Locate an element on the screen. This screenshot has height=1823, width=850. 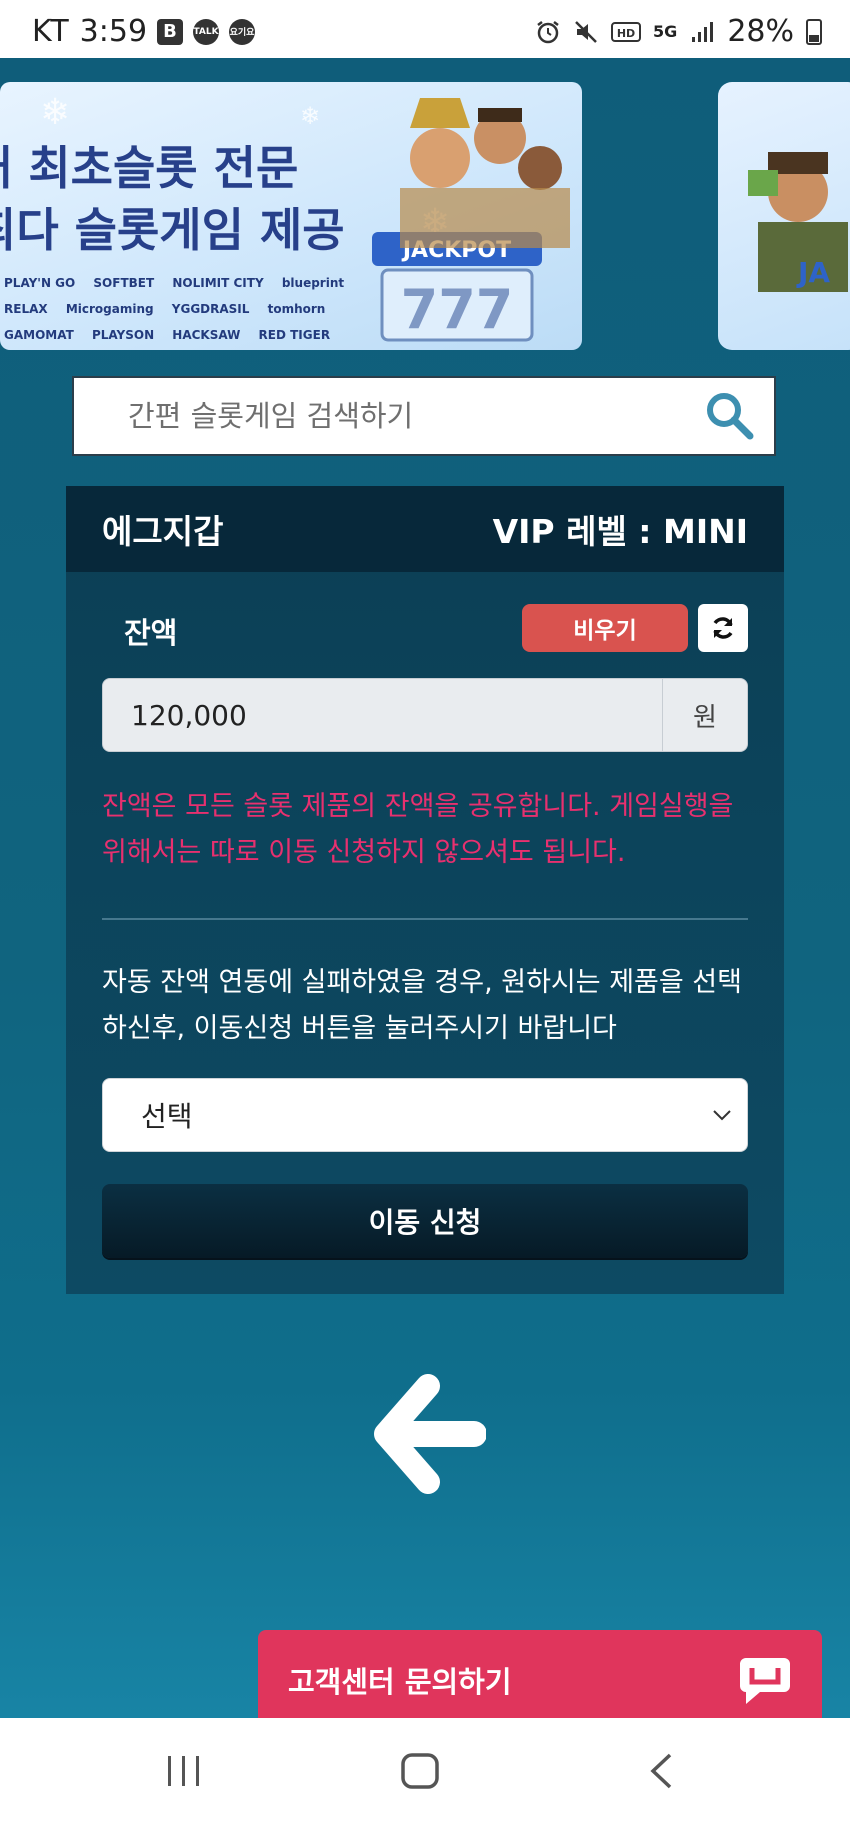
battery-percent: 28% is located at coordinates (760, 31).